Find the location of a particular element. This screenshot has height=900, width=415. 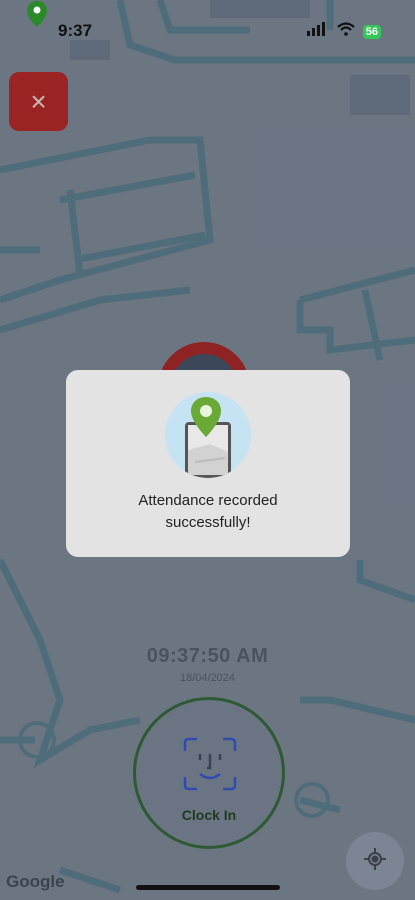

status-time: 9:37 is located at coordinates (75, 30).